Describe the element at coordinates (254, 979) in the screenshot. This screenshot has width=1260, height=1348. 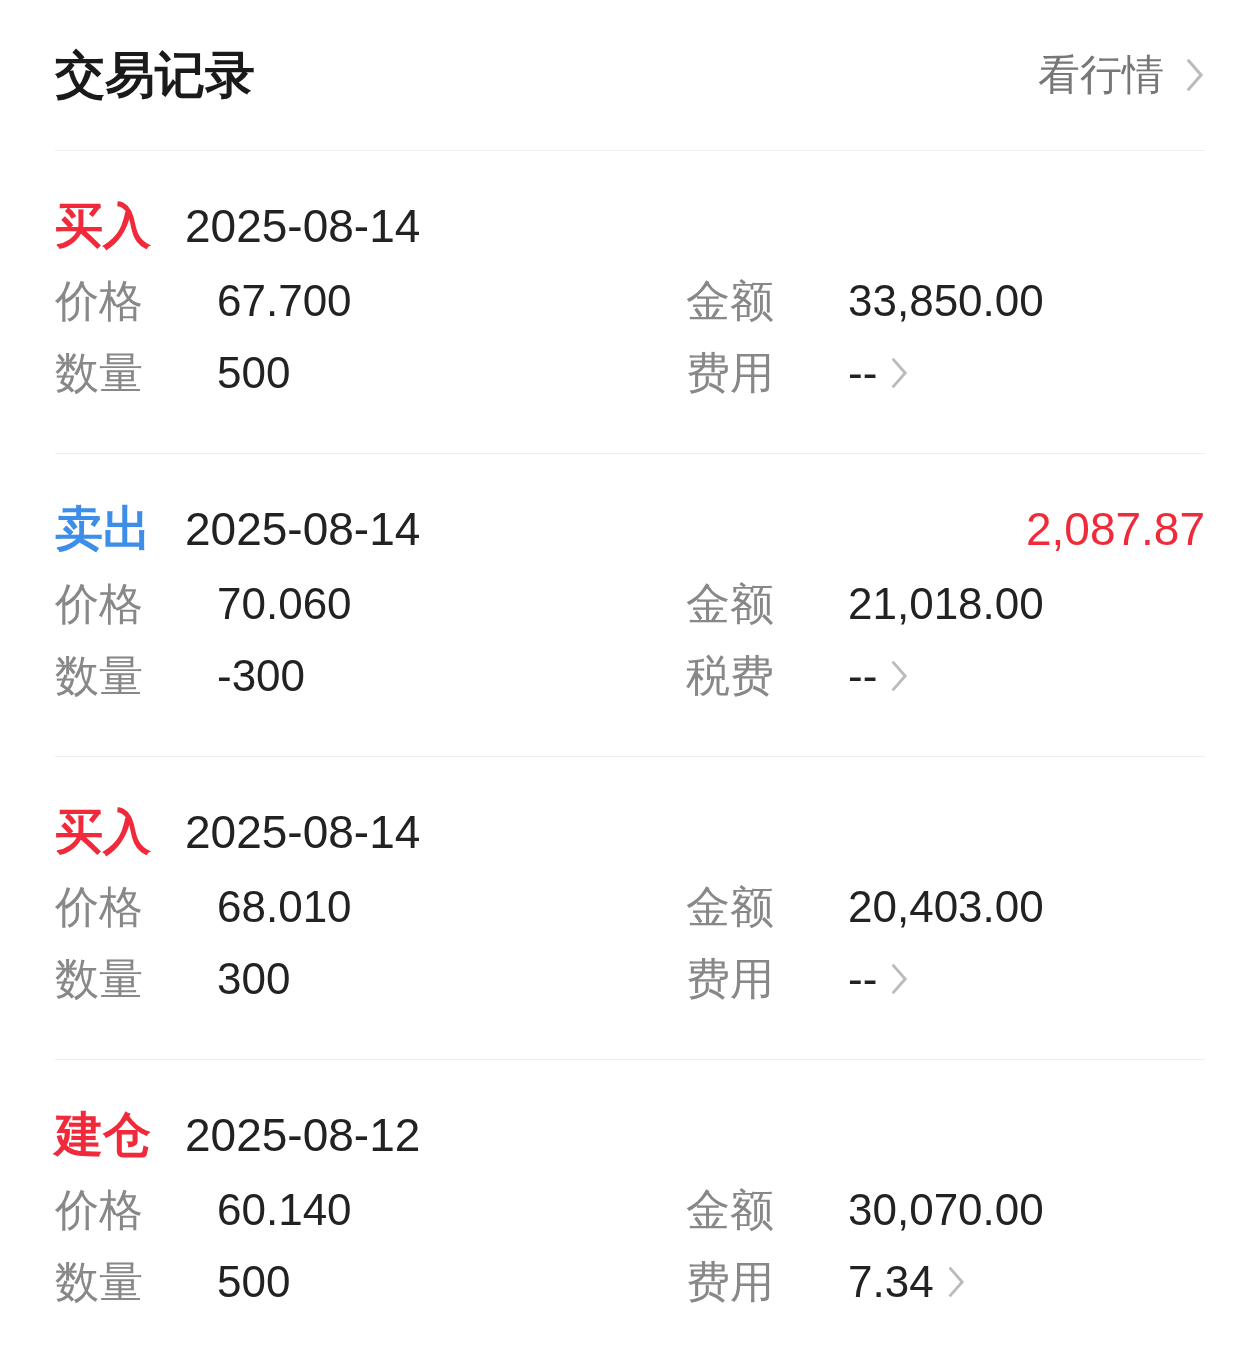
I see `quantity-value: 300` at that location.